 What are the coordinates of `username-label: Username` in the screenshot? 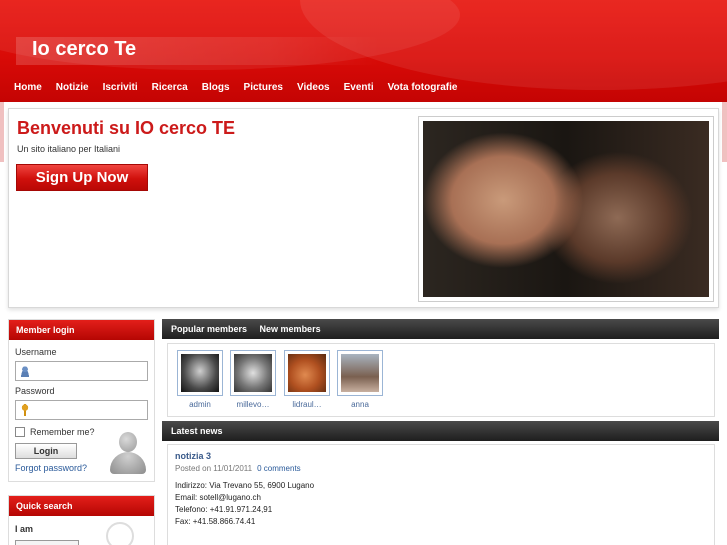 It's located at (36, 352).